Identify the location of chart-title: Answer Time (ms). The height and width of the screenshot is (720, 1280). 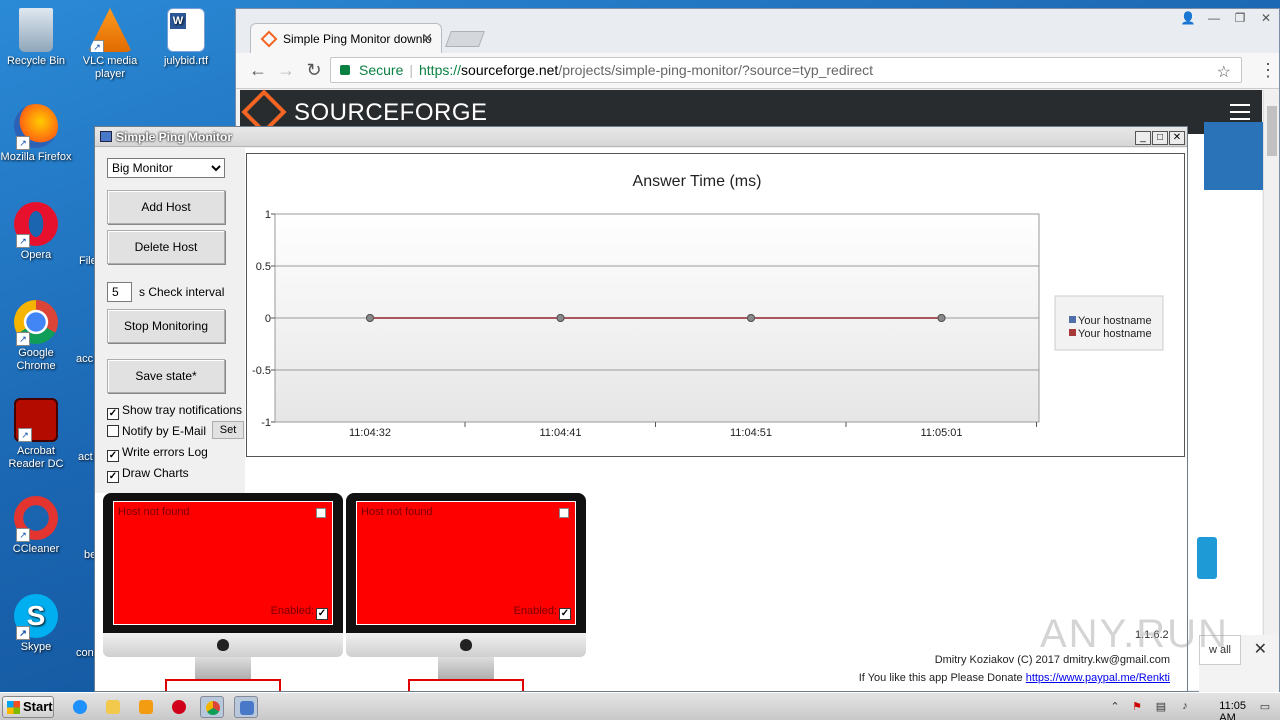
(697, 181).